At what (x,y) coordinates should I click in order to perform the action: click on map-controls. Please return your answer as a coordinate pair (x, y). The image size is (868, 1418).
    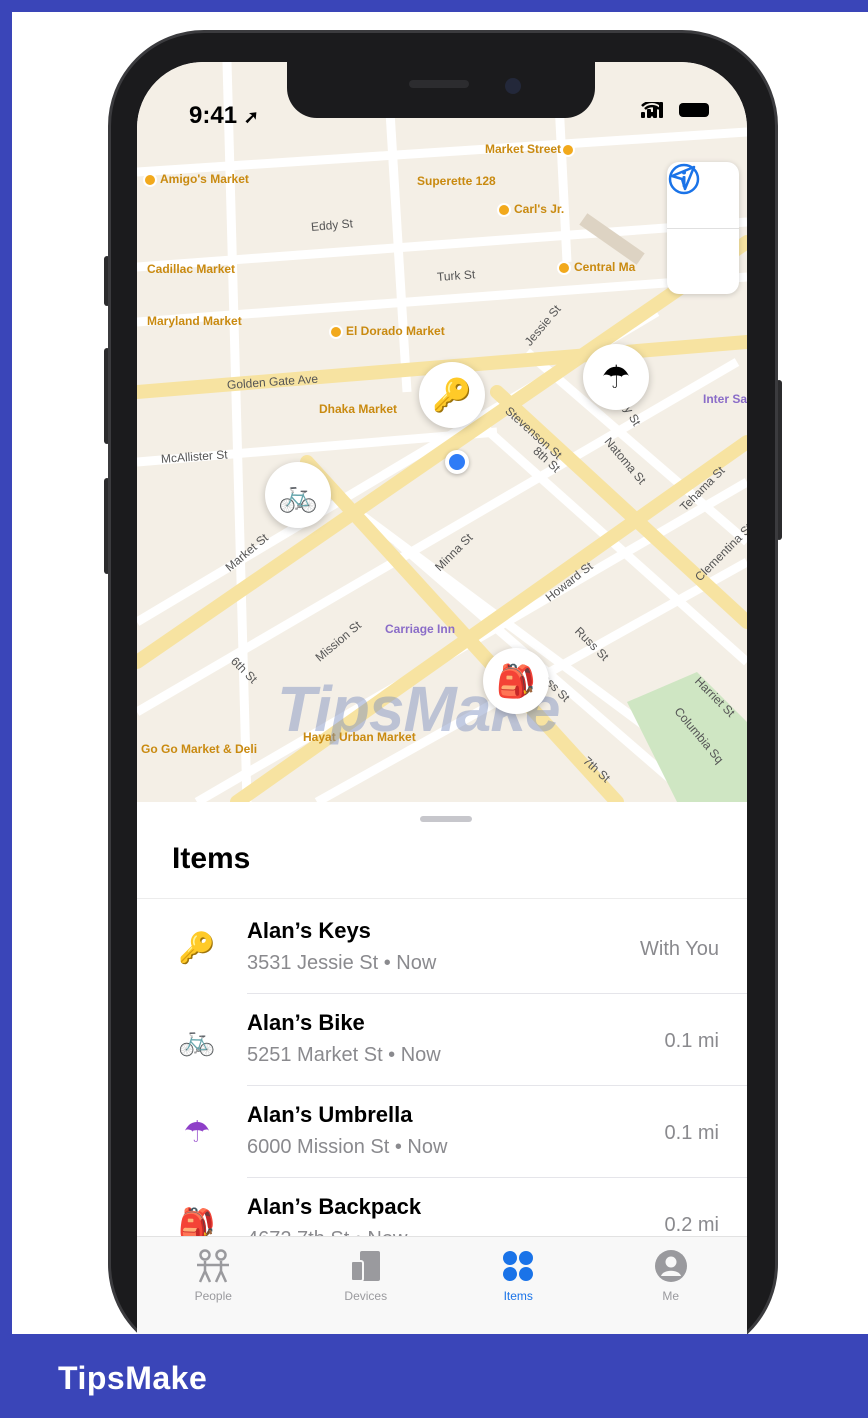
    Looking at the image, I should click on (703, 228).